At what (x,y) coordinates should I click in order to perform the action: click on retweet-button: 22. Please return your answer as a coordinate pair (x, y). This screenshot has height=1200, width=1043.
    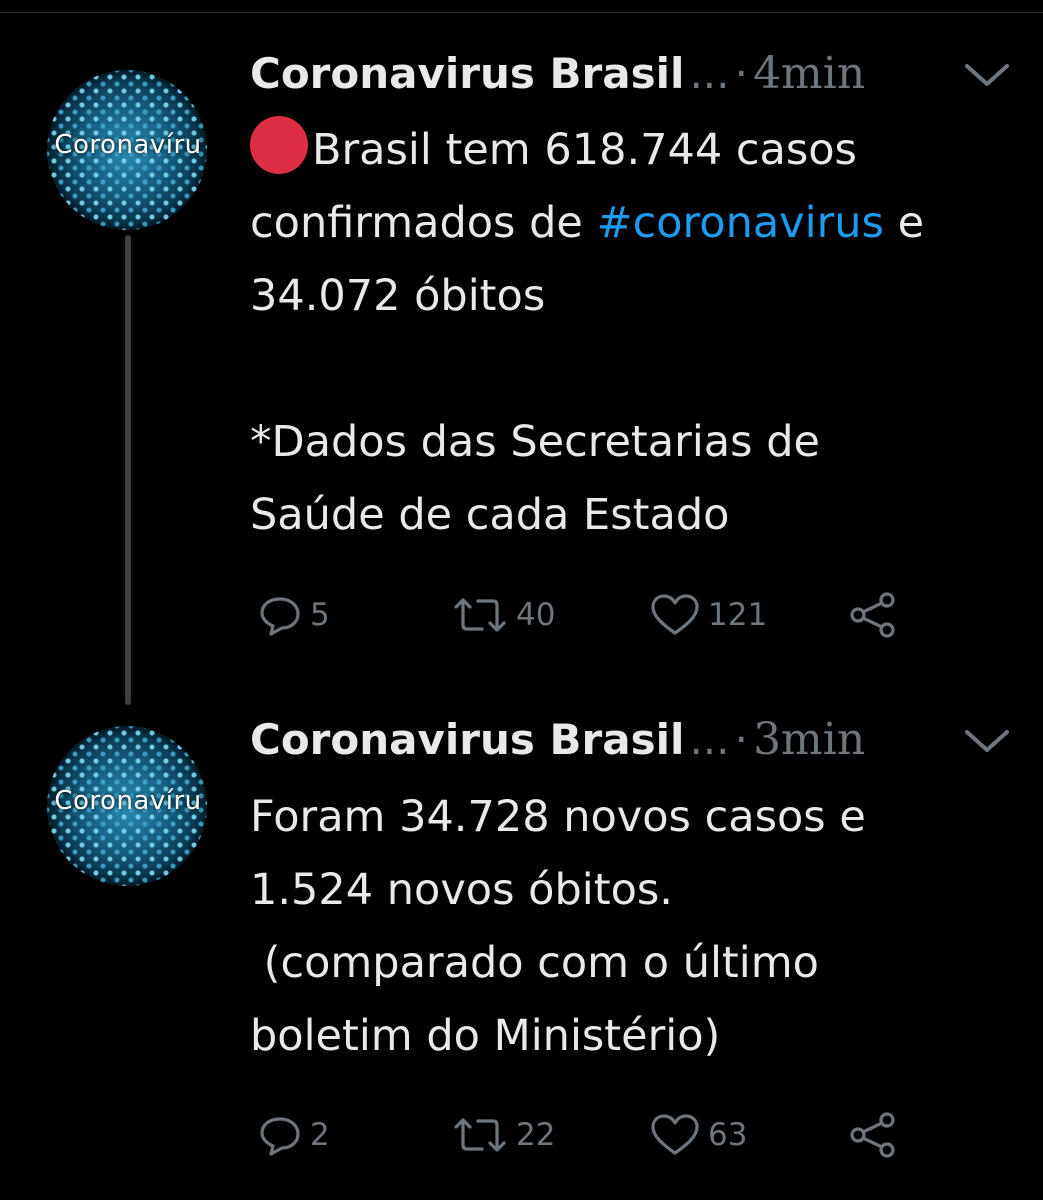
    Looking at the image, I should click on (502, 1135).